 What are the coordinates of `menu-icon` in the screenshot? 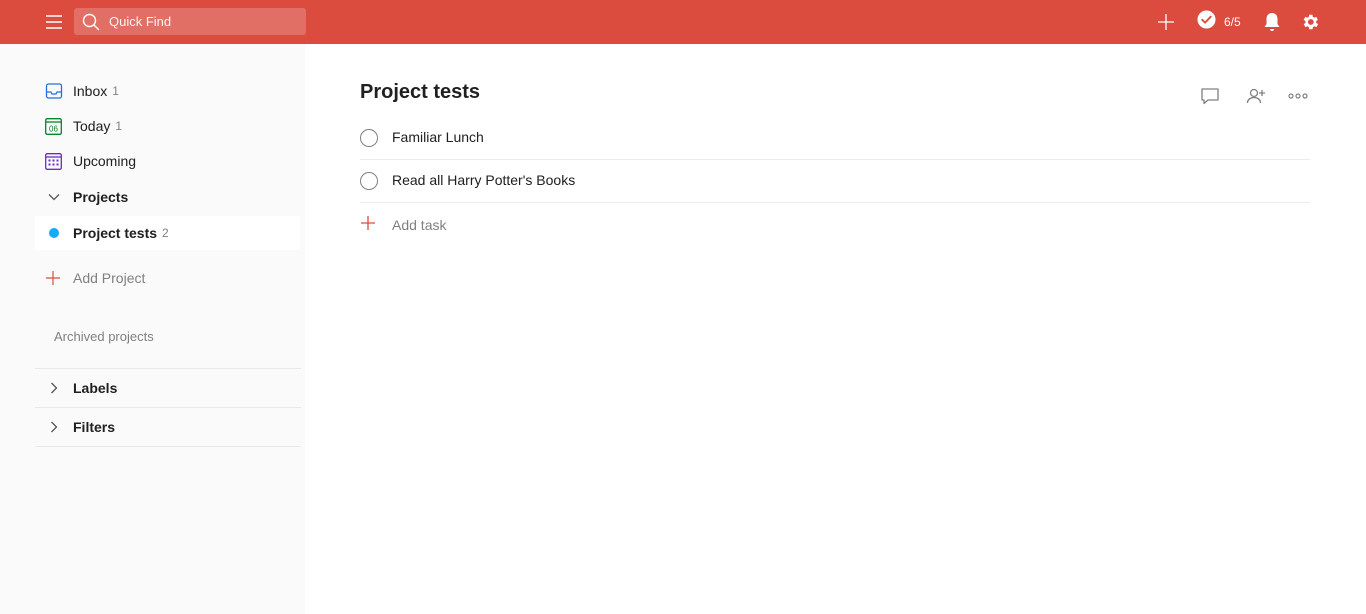 It's located at (54, 22).